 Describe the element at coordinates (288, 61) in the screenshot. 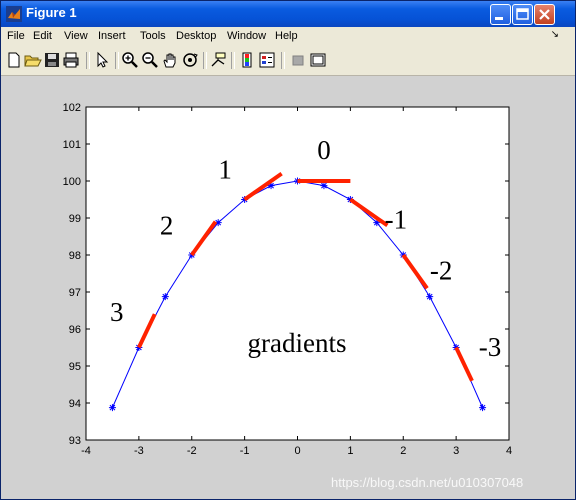

I see `figure-toolbar` at that location.